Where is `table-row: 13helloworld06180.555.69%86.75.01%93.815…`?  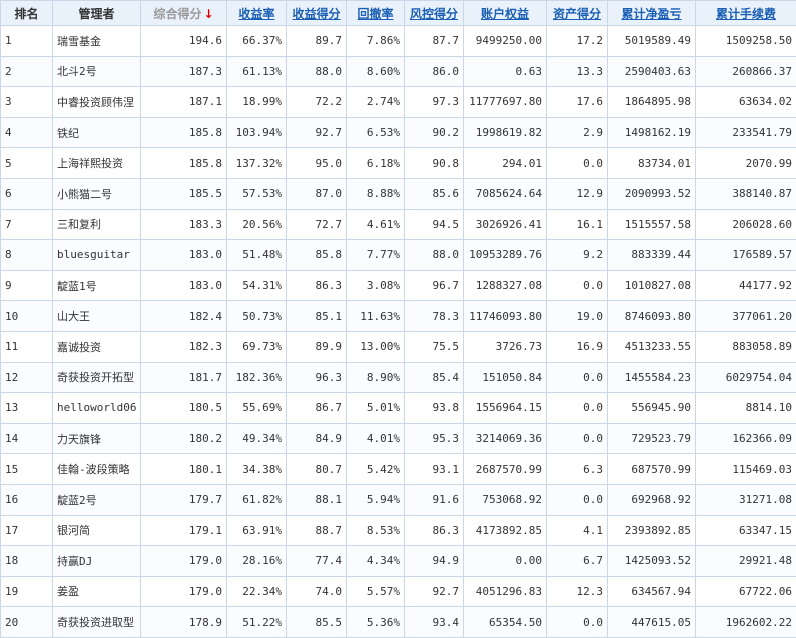
table-row: 13helloworld06180.555.69%86.75.01%93.815… is located at coordinates (398, 408).